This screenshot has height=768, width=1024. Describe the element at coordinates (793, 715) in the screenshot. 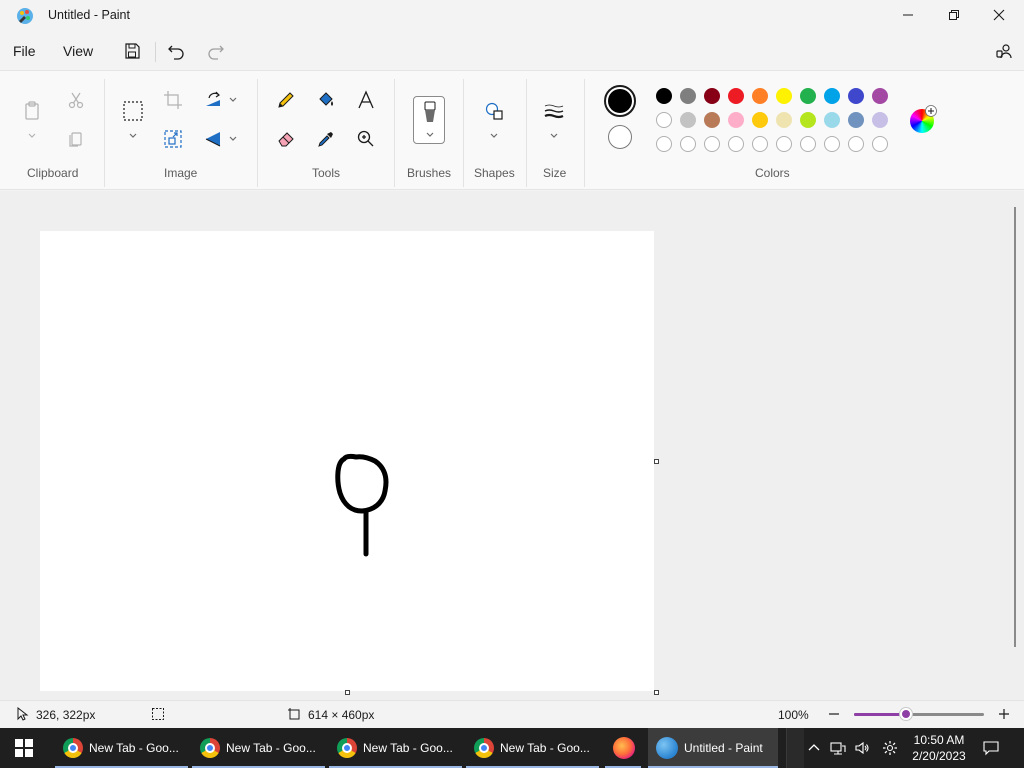

I see `zoom-percent: 100%` at that location.